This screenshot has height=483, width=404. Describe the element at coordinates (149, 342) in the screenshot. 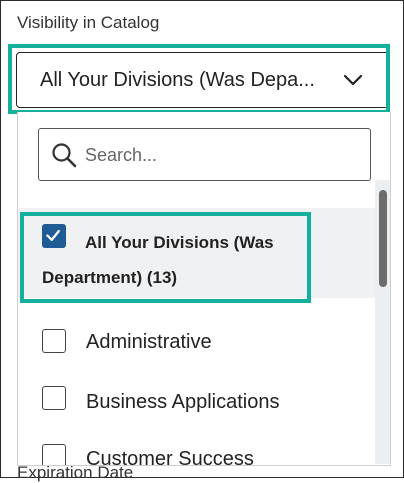

I see `option-label: Administrative` at that location.